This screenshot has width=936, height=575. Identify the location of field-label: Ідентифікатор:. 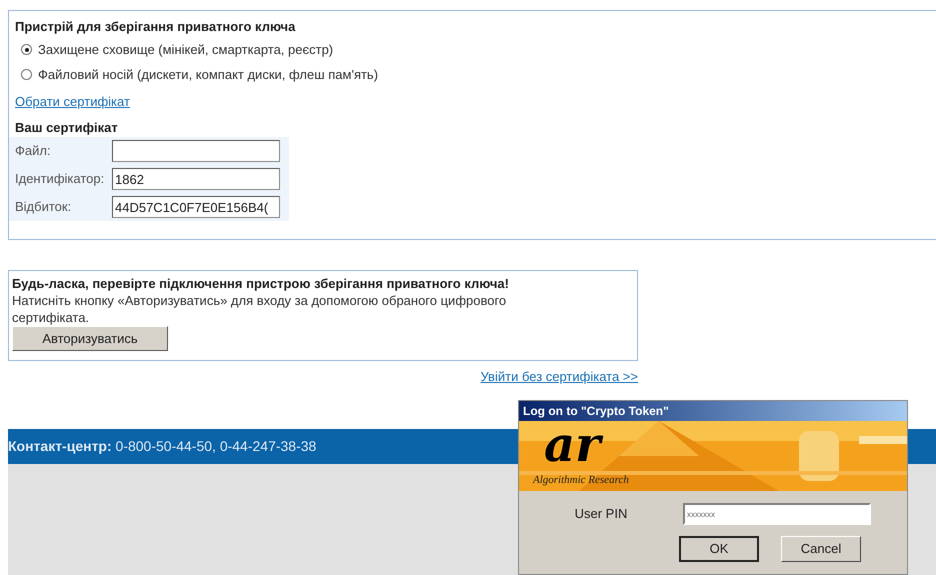
(60, 179).